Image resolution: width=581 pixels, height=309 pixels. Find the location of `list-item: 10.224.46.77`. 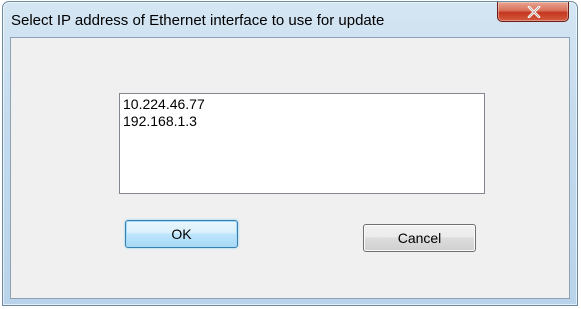

list-item: 10.224.46.77 is located at coordinates (302, 104).